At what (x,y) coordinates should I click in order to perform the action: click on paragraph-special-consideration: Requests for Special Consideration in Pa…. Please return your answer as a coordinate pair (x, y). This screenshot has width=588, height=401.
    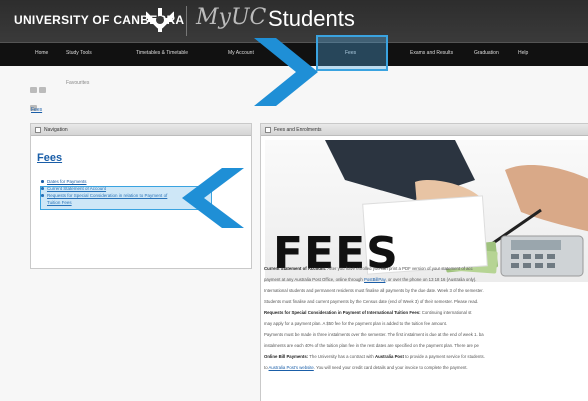
    Looking at the image, I should click on (368, 312).